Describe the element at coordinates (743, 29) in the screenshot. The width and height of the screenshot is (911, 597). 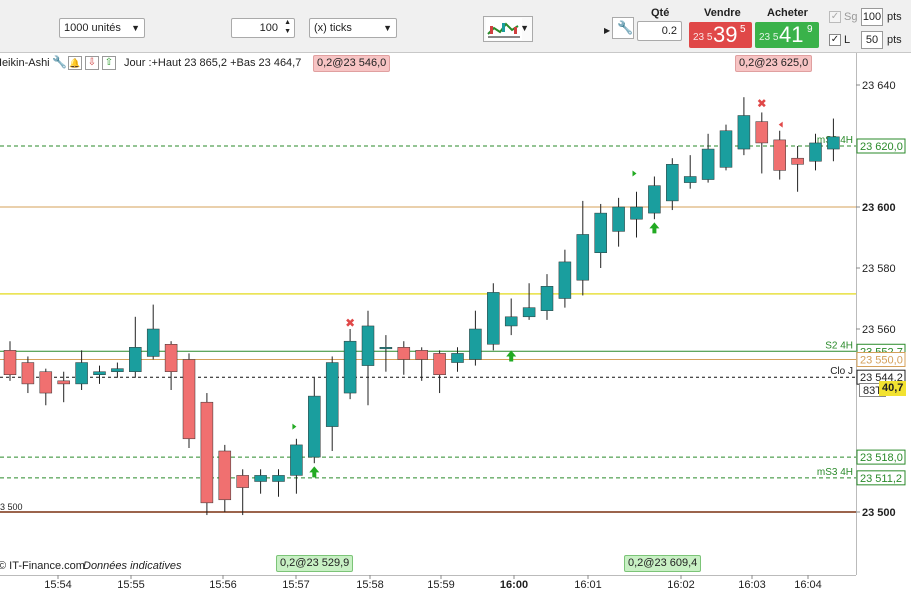
I see `sell-price-sup: 5` at that location.